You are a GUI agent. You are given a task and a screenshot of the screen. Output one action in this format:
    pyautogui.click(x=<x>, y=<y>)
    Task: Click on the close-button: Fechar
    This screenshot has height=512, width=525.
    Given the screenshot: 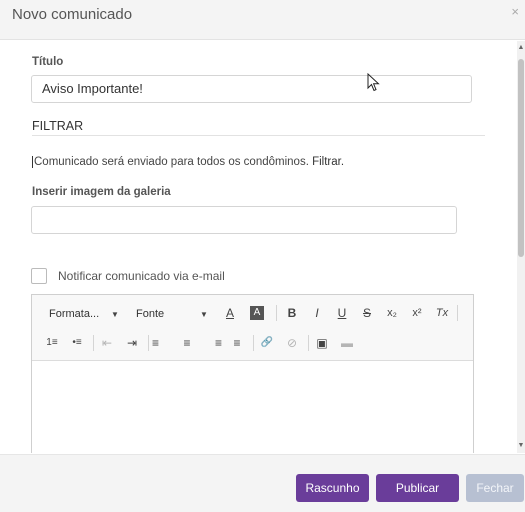 What is the action you would take?
    pyautogui.click(x=495, y=488)
    